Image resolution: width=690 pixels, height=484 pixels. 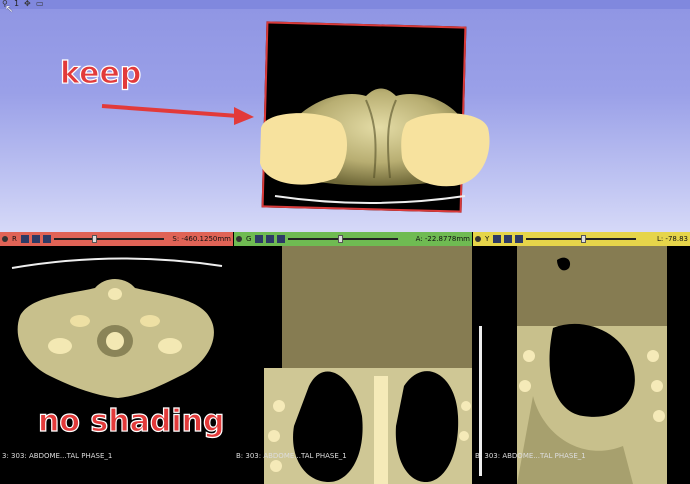 I want to click on annotation-arrow, so click(x=177, y=114).